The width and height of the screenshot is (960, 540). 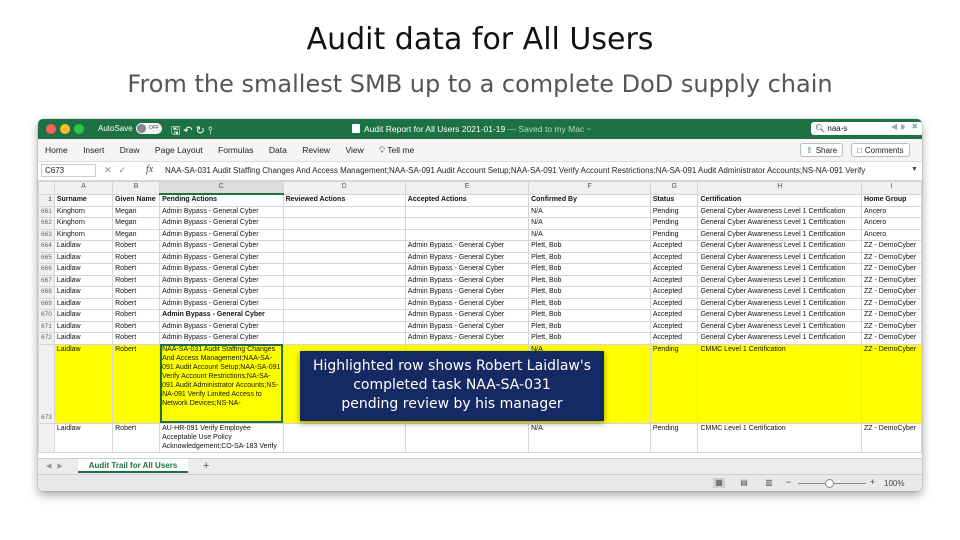 What do you see at coordinates (344, 200) in the screenshot?
I see `cell-reviewed-actions: Reviewed Actions` at bounding box center [344, 200].